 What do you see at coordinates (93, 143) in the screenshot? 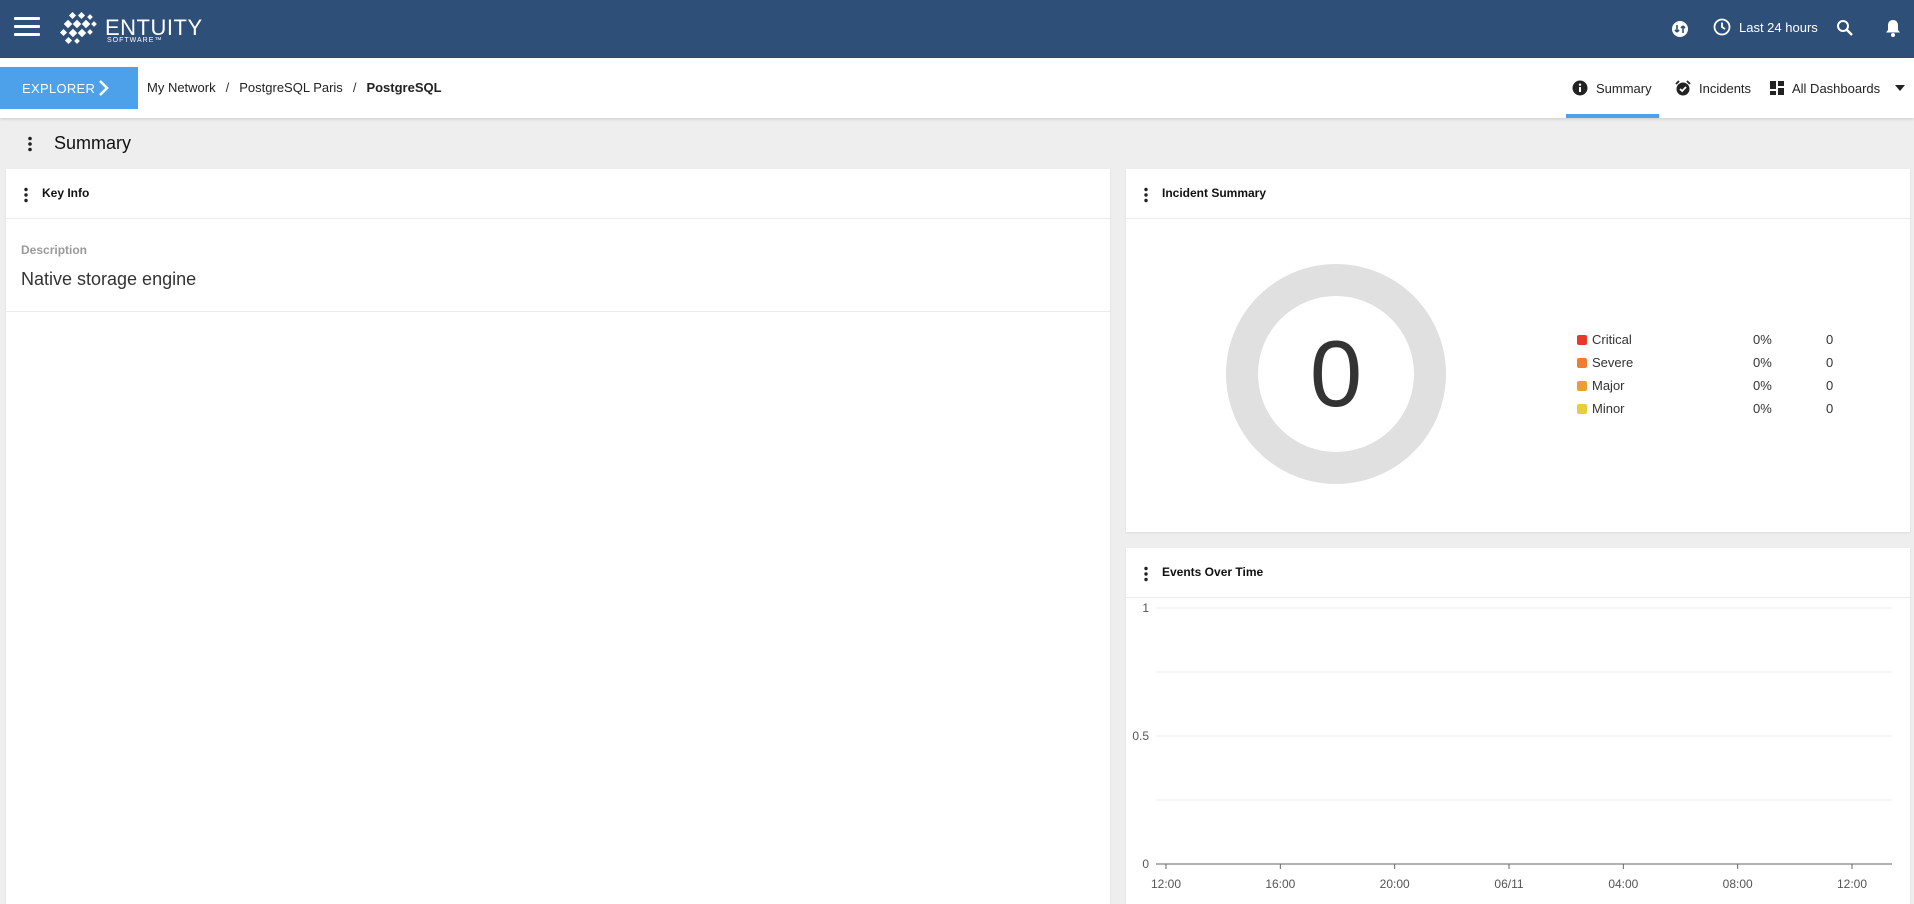
I see `page-title: Summary` at bounding box center [93, 143].